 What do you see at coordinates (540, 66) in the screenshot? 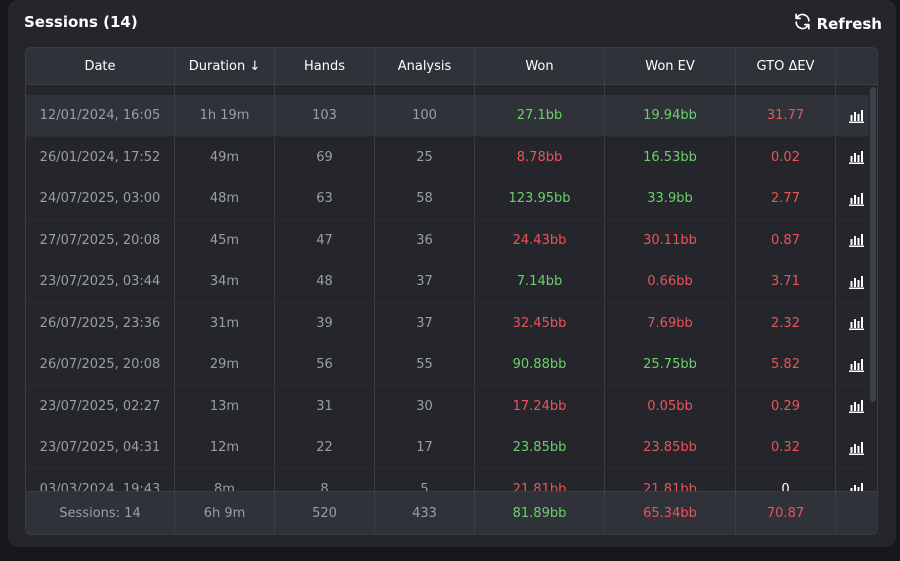
I see `column-header-won: Won` at bounding box center [540, 66].